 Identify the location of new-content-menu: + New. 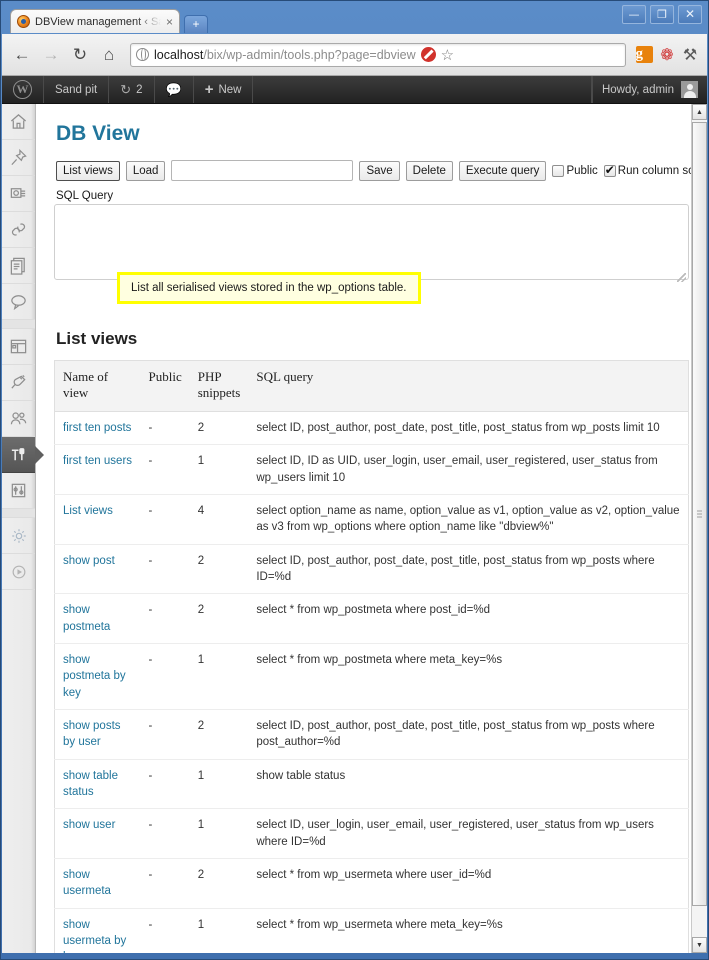
(224, 89).